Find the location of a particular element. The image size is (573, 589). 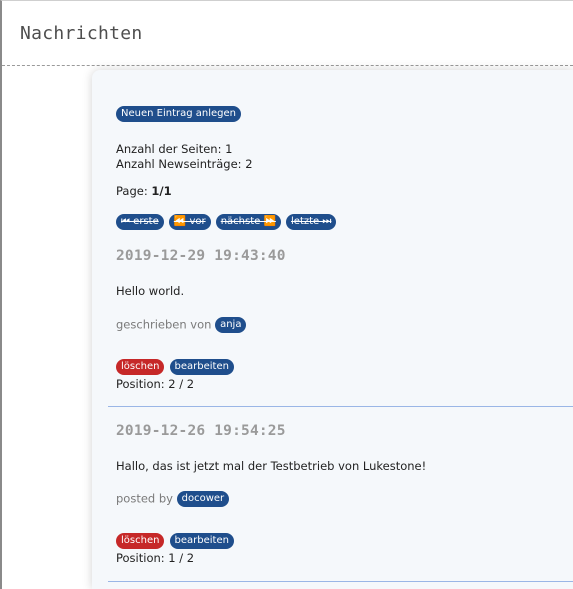

pagination-nav: ⏮ erste ⏪ vor nächste ⏩ letzte ⏭ is located at coordinates (226, 220).